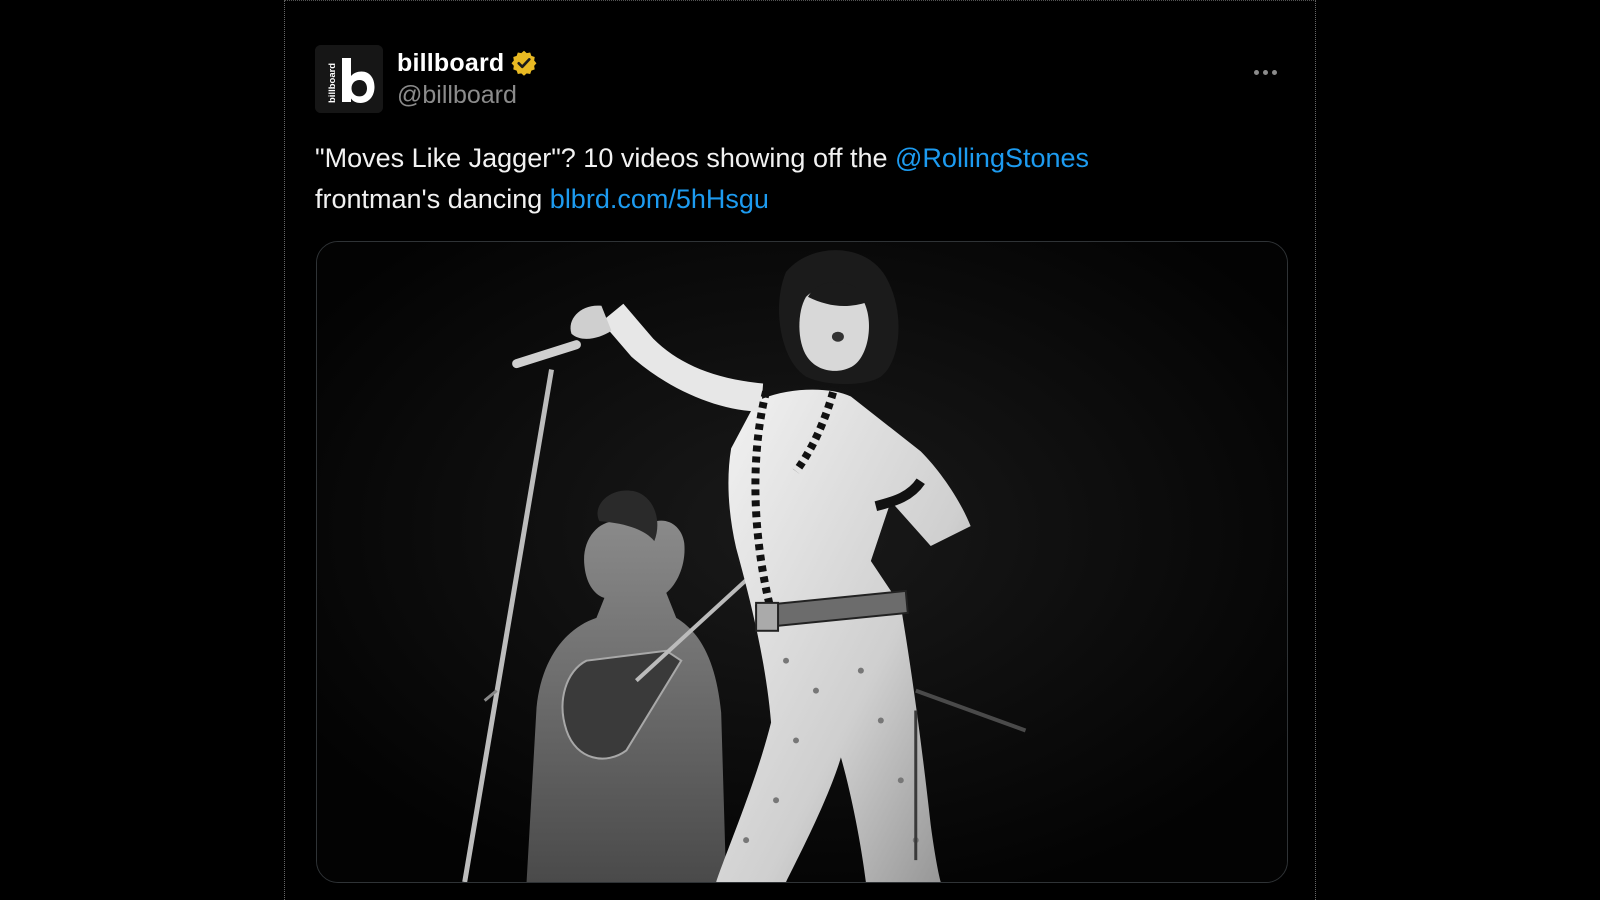 This screenshot has width=1600, height=900. I want to click on url-link: blbrd.com/5hHsgu, so click(659, 199).